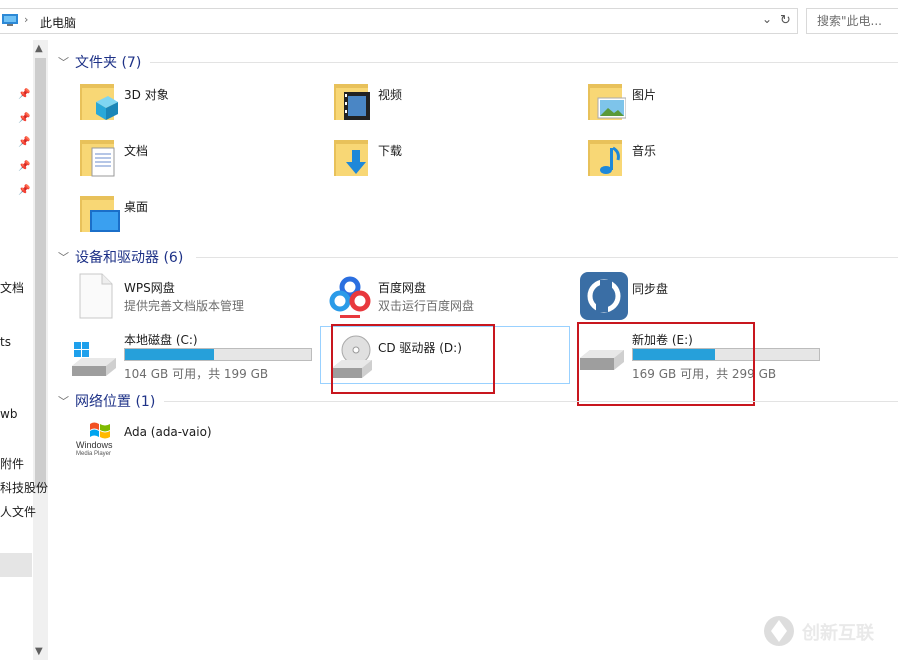  I want to click on highlight-box-drive-d, so click(413, 359).